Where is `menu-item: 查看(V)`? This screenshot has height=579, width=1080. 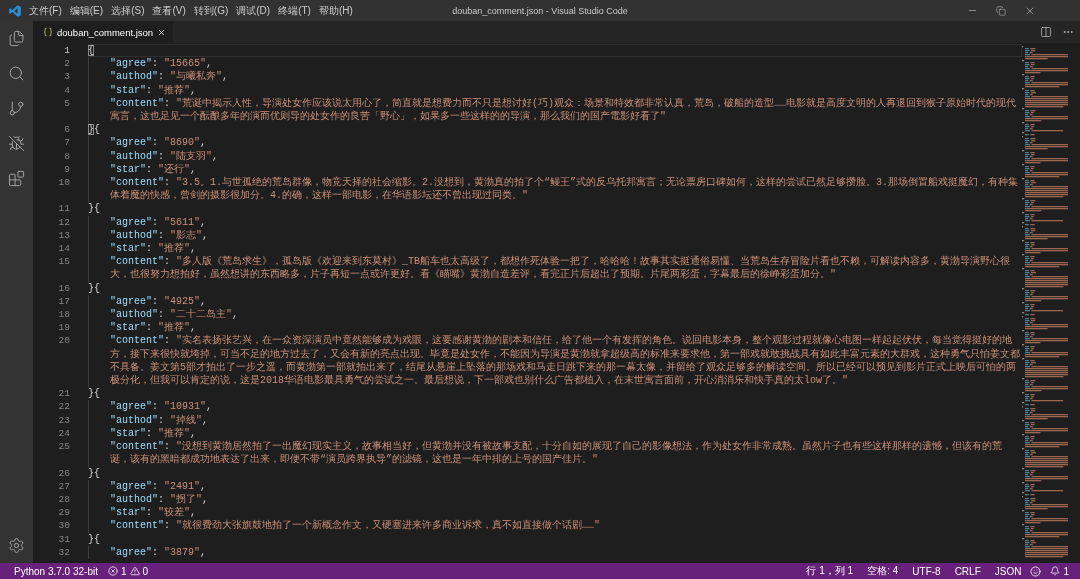
menu-item: 查看(V) is located at coordinates (169, 10).